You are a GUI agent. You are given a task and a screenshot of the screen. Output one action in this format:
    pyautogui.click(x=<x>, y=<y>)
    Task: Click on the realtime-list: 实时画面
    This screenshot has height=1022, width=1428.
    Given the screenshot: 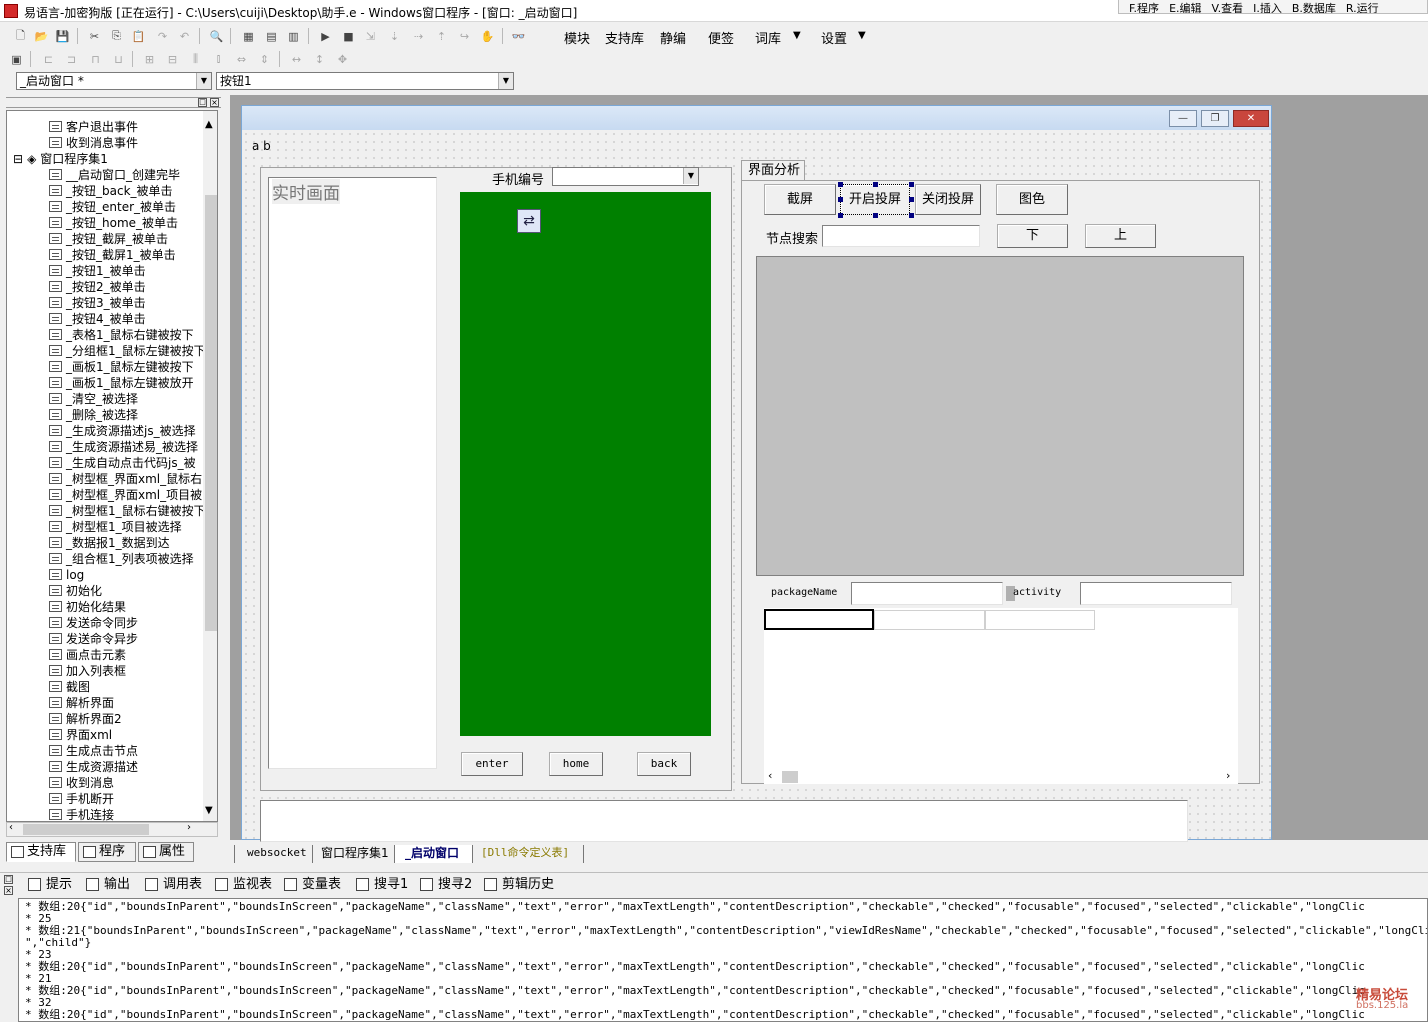 What is the action you would take?
    pyautogui.click(x=352, y=473)
    